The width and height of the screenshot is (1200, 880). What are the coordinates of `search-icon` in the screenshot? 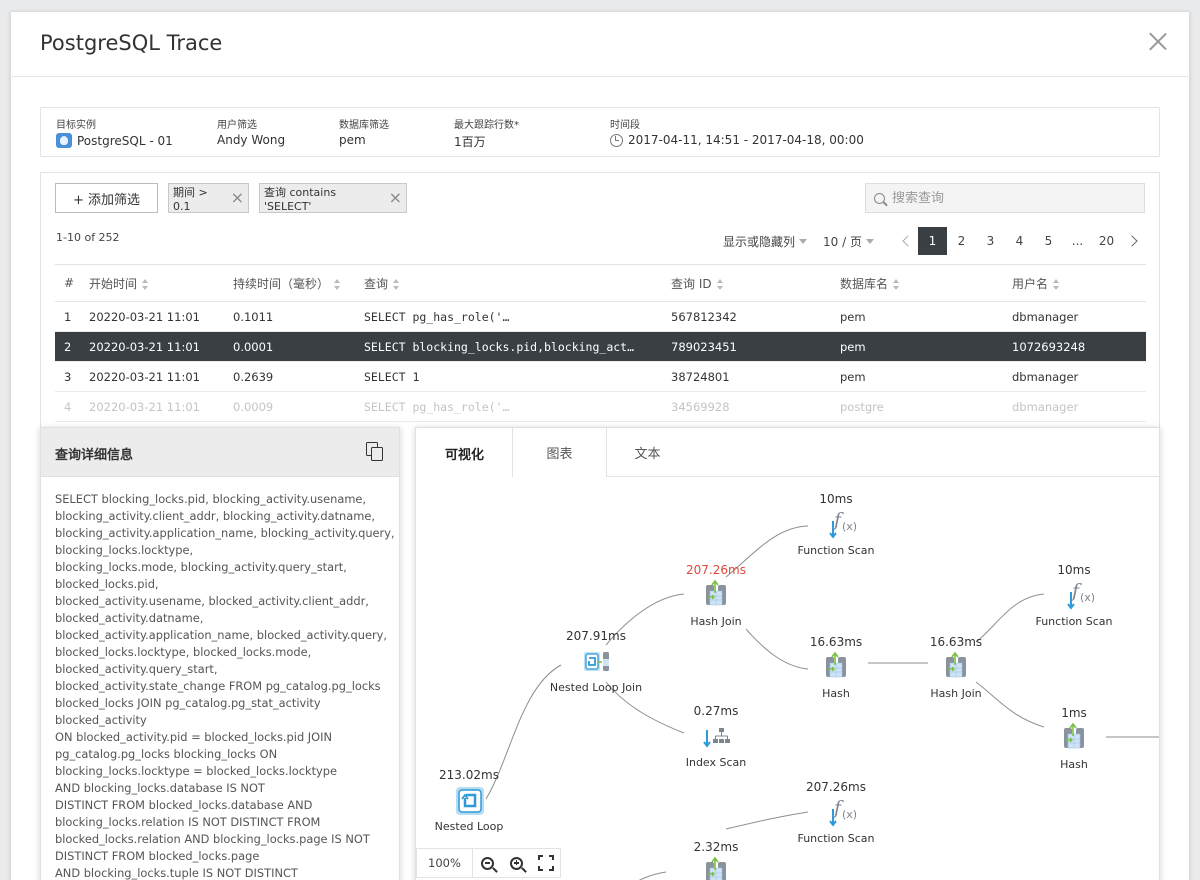 It's located at (879, 198).